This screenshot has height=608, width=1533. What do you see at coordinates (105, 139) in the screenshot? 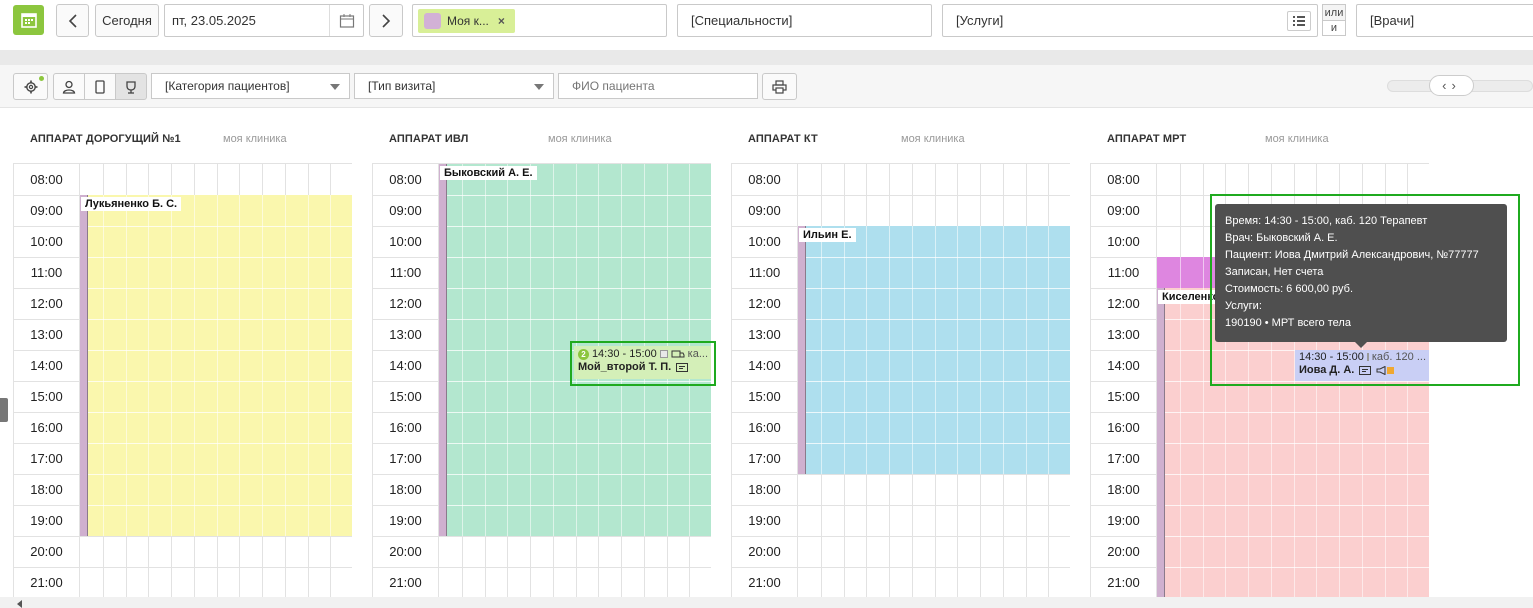
I see `column-title: АППАРАТ ДОРОГУЩИЙ №1` at bounding box center [105, 139].